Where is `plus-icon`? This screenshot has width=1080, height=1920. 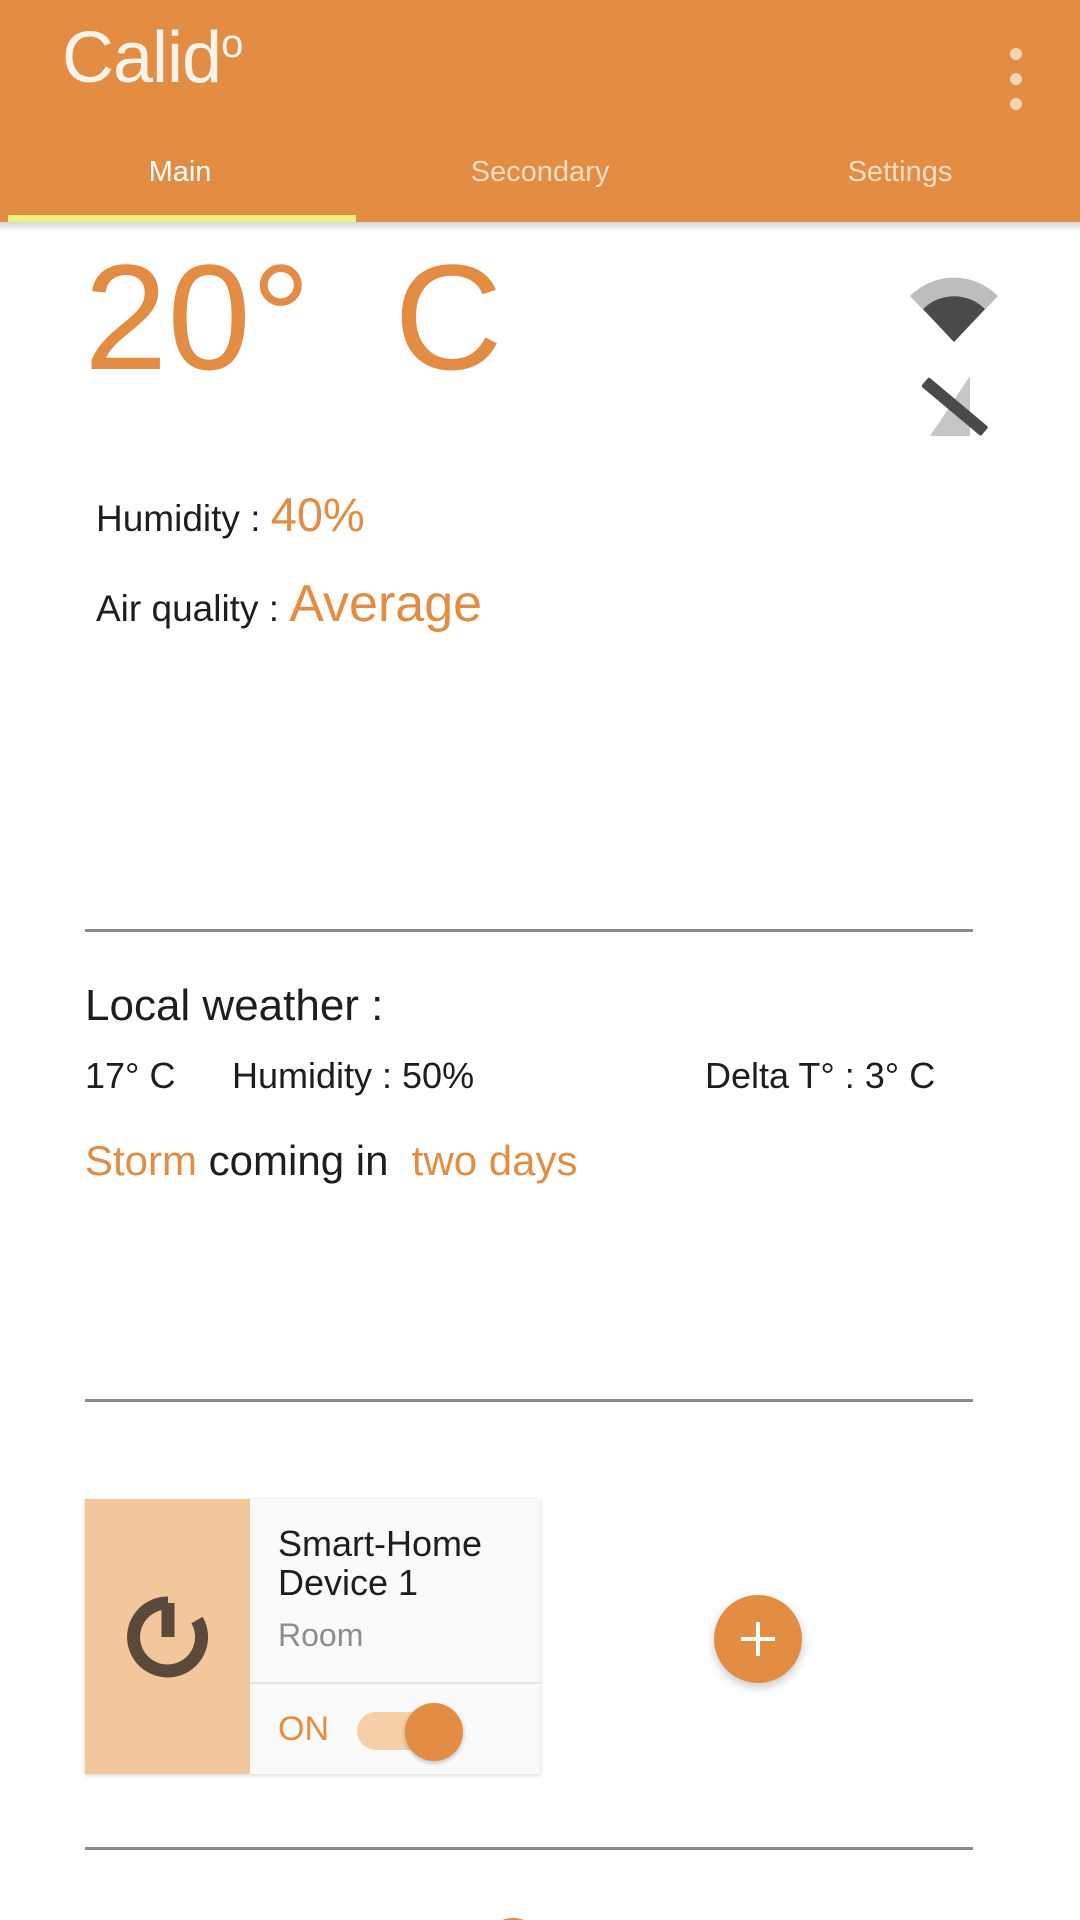 plus-icon is located at coordinates (758, 1639).